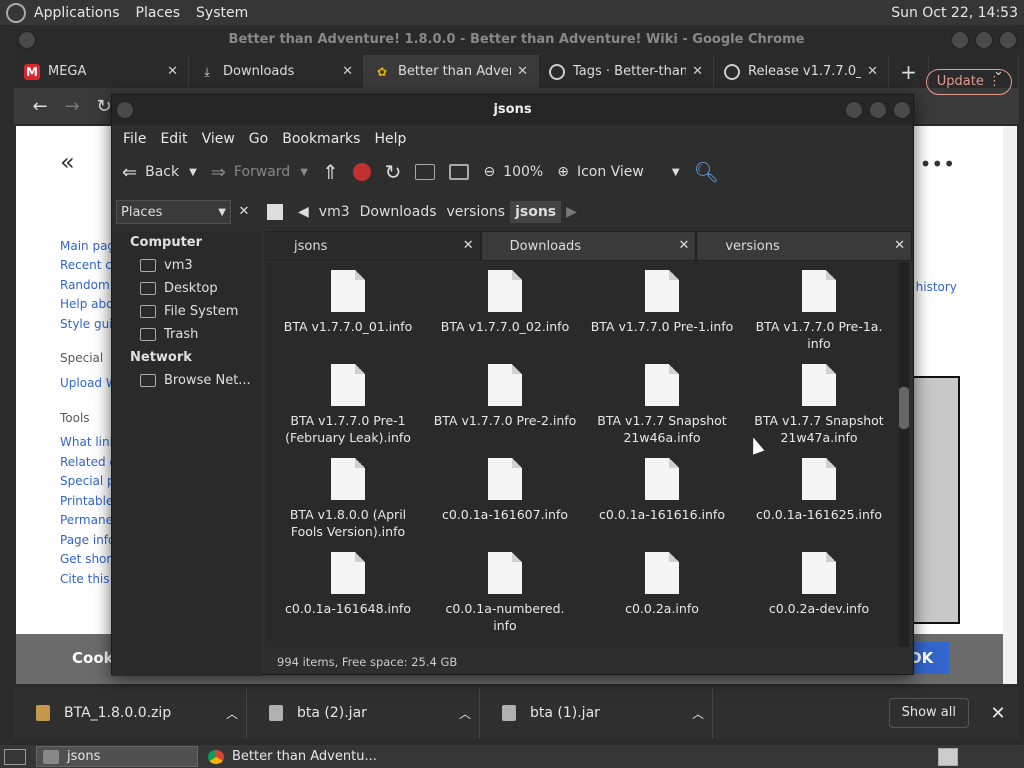  I want to click on menu-bookmarks: Bookmarks, so click(321, 139).